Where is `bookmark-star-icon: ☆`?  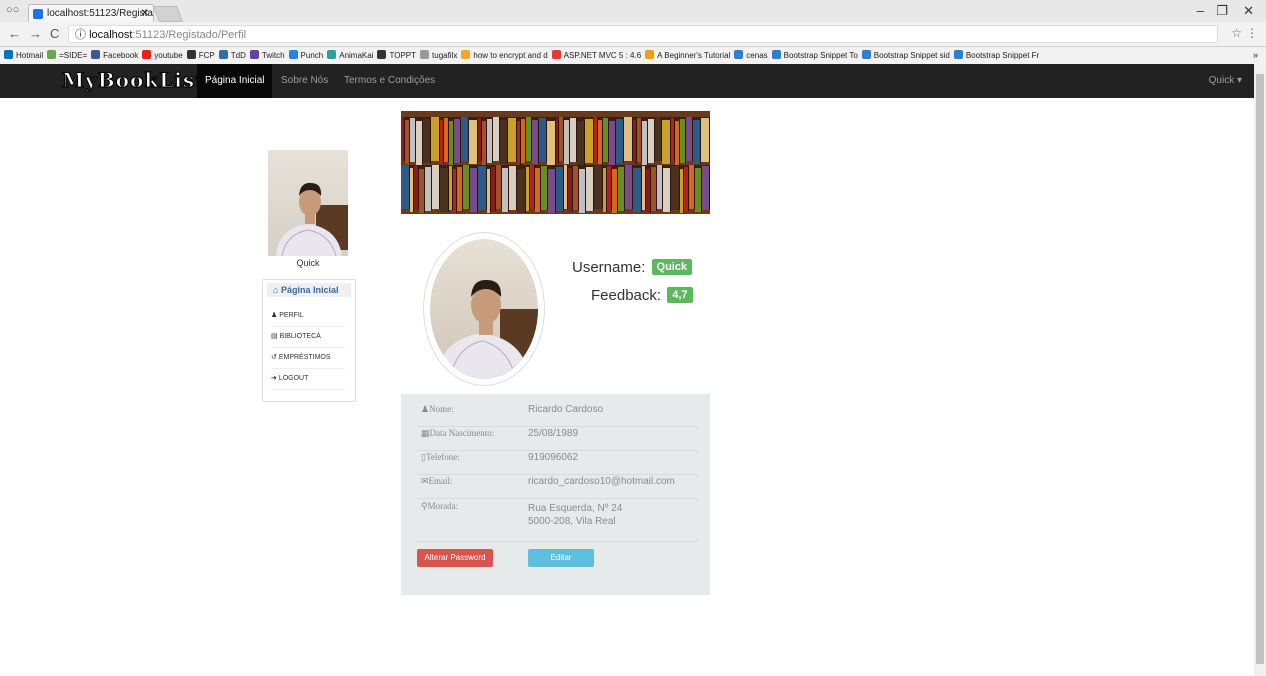 bookmark-star-icon: ☆ is located at coordinates (1236, 33).